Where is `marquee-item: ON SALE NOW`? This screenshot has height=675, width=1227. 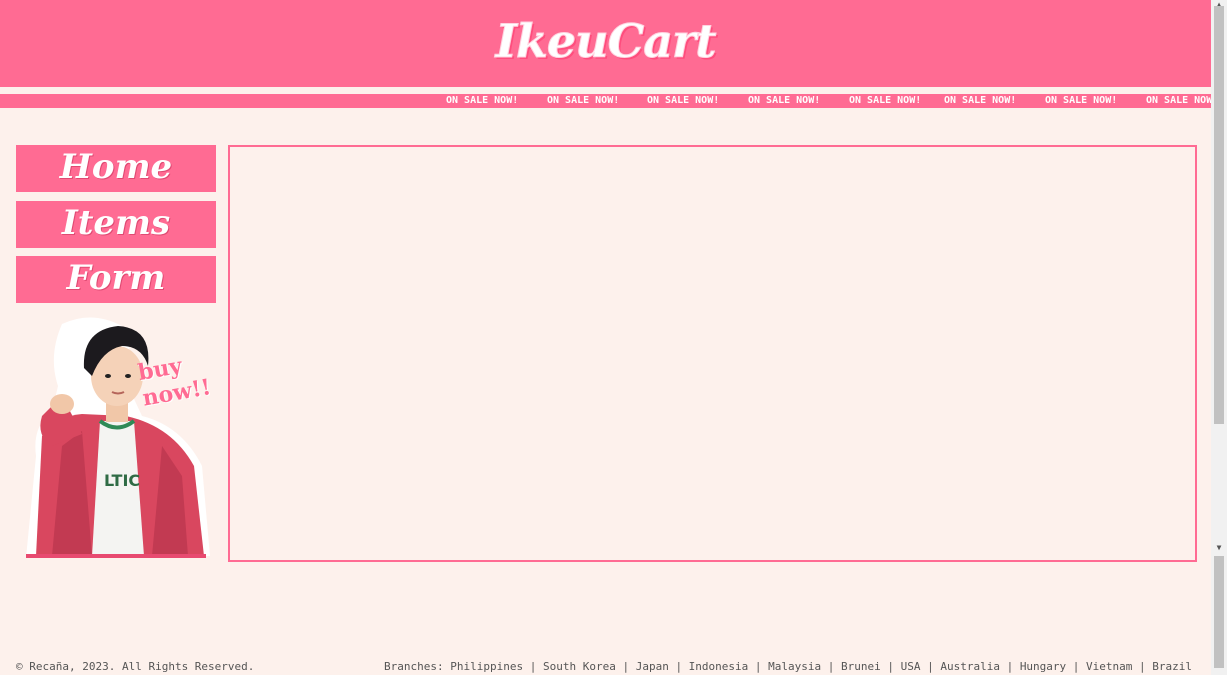 marquee-item: ON SALE NOW is located at coordinates (1178, 100).